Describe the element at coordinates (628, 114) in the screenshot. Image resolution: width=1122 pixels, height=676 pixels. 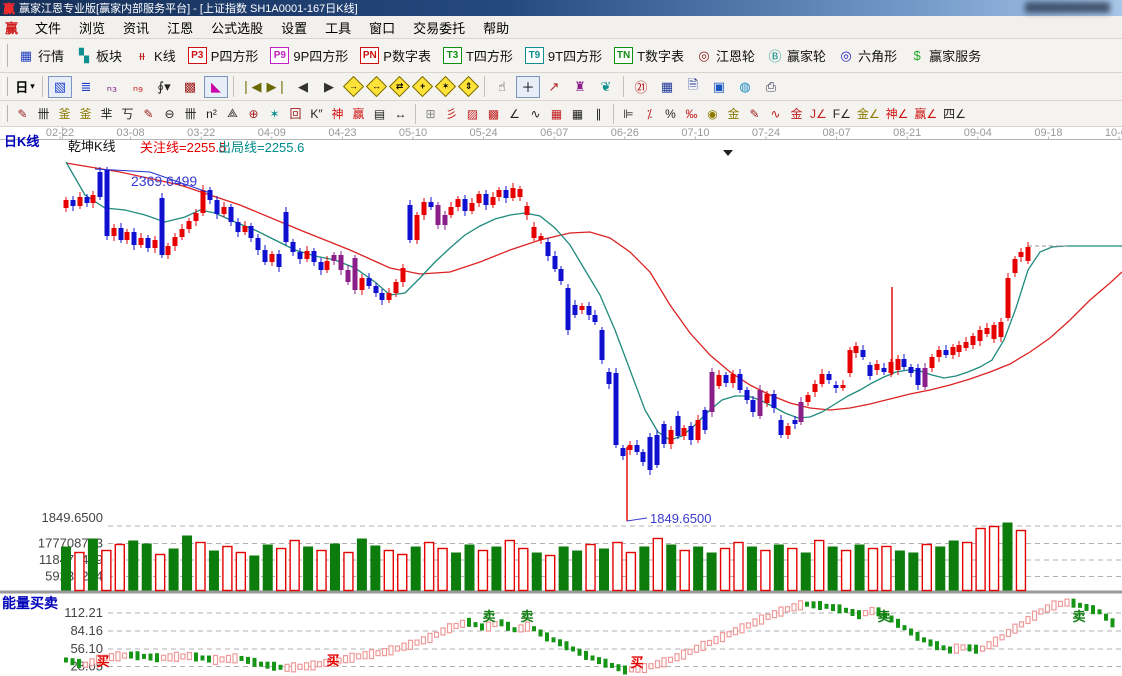
I see `draw-gauge: ⊫` at that location.